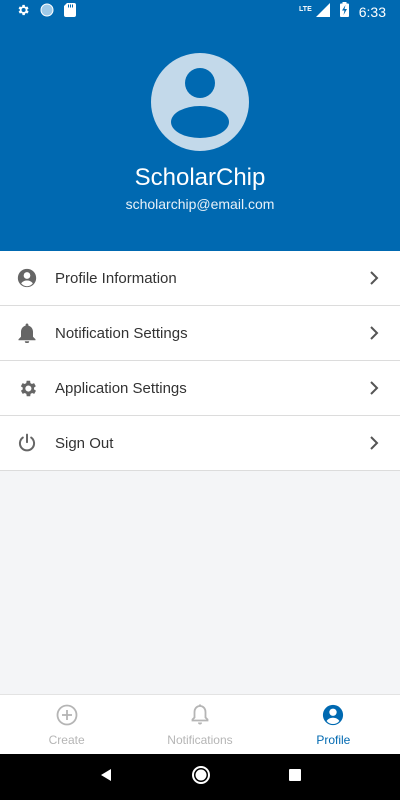 This screenshot has height=800, width=400. I want to click on menu-item-label: Profile Information, so click(116, 278).